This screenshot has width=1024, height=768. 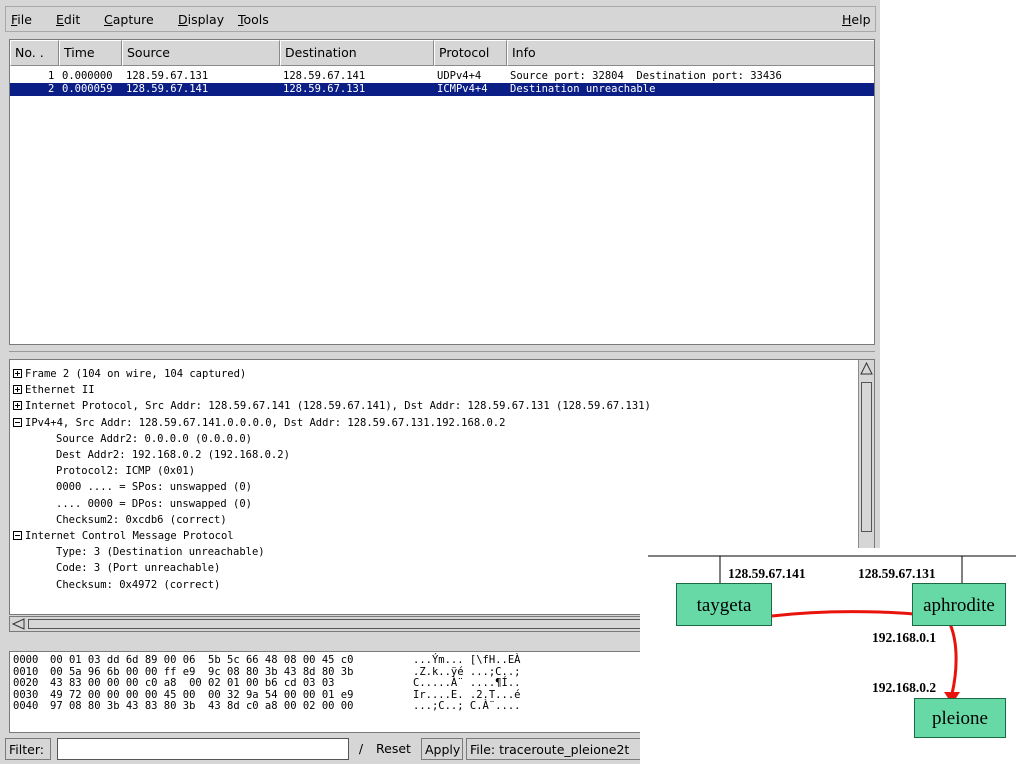 What do you see at coordinates (357, 53) in the screenshot?
I see `column-header-destination: Destination` at bounding box center [357, 53].